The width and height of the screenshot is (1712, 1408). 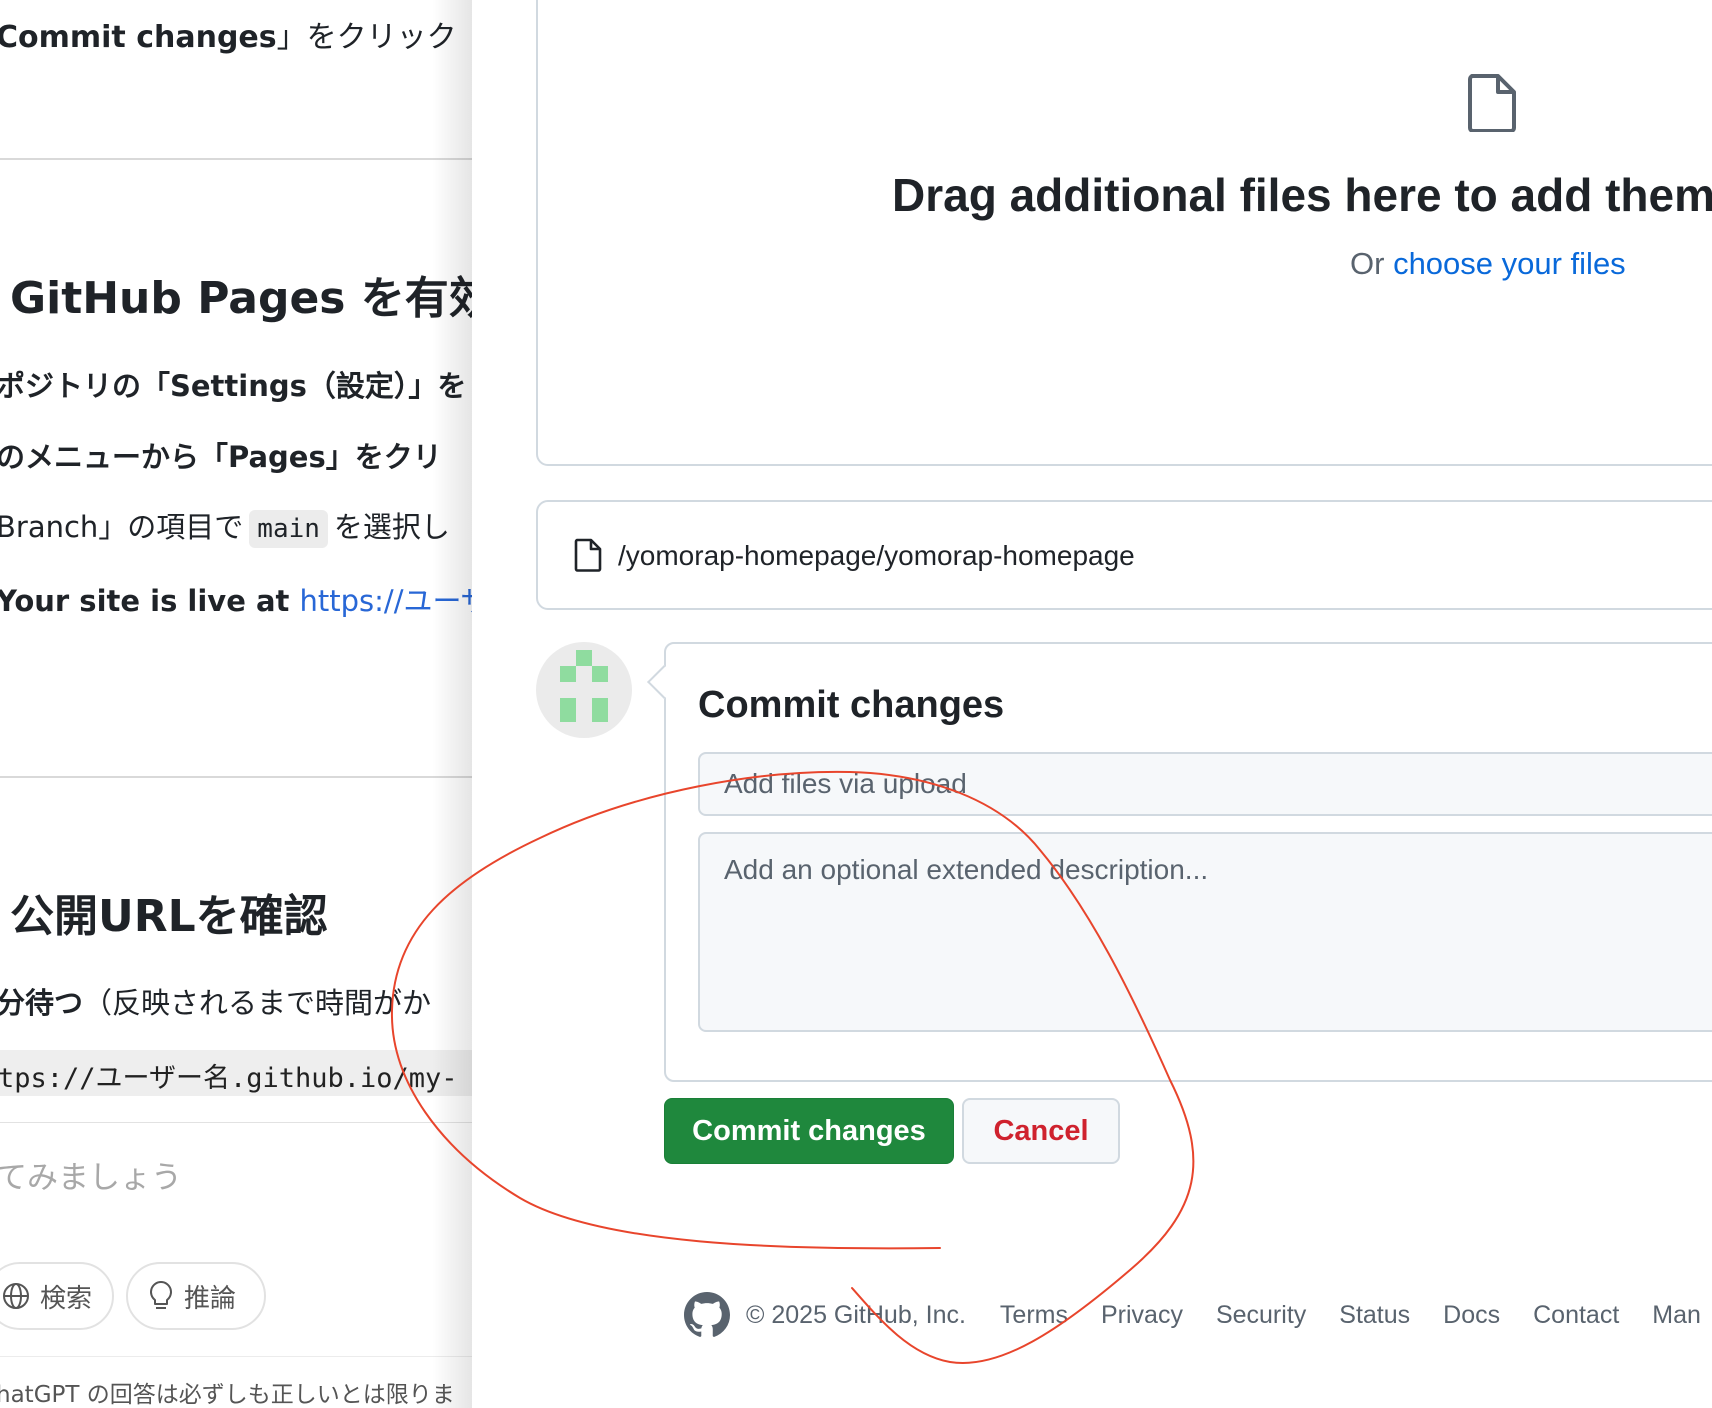 I want to click on reason-button: 推論, so click(x=196, y=1296).